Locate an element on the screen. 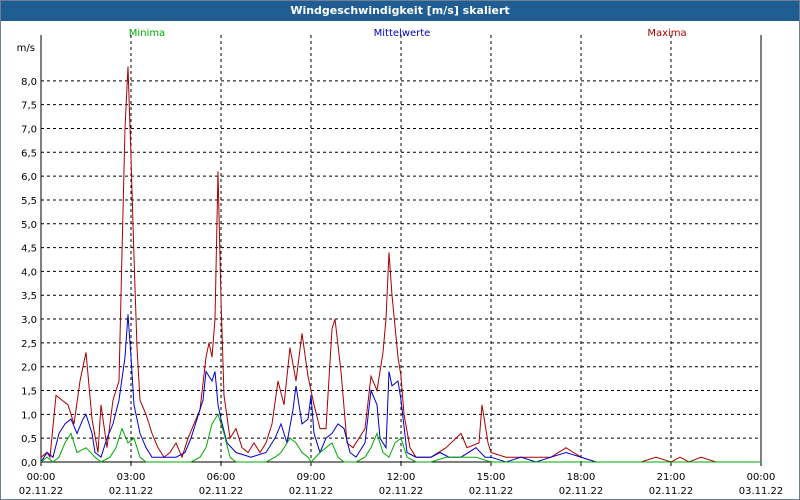  y-axis-unit-label: m/s is located at coordinates (26, 48).